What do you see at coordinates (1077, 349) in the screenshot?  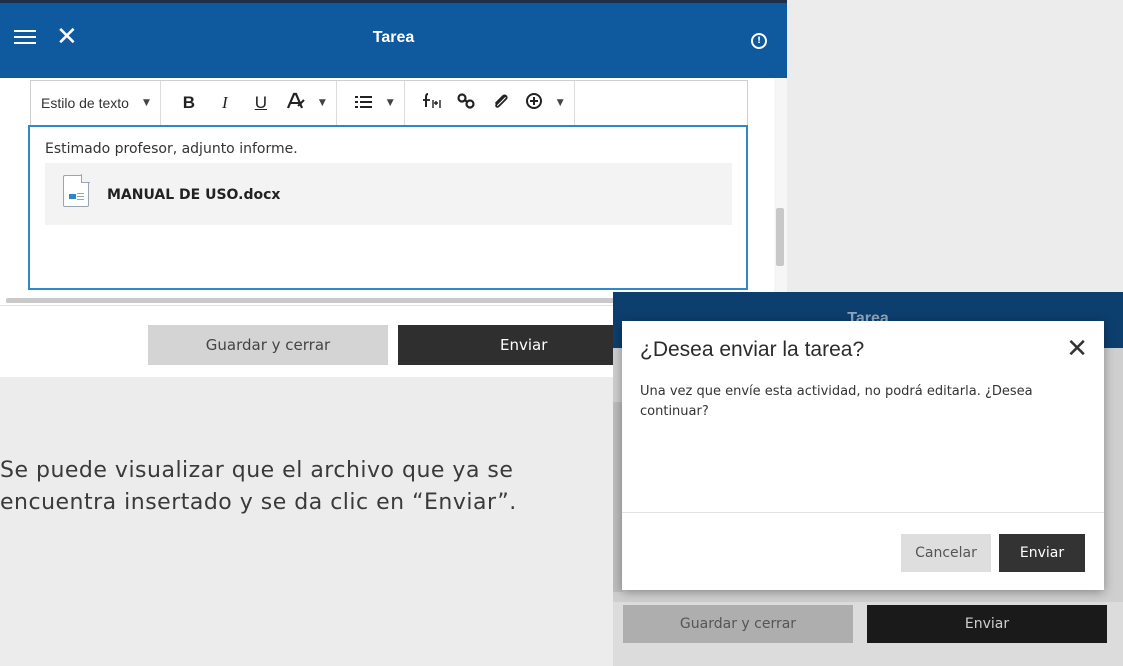 I see `close-icon: ✕` at bounding box center [1077, 349].